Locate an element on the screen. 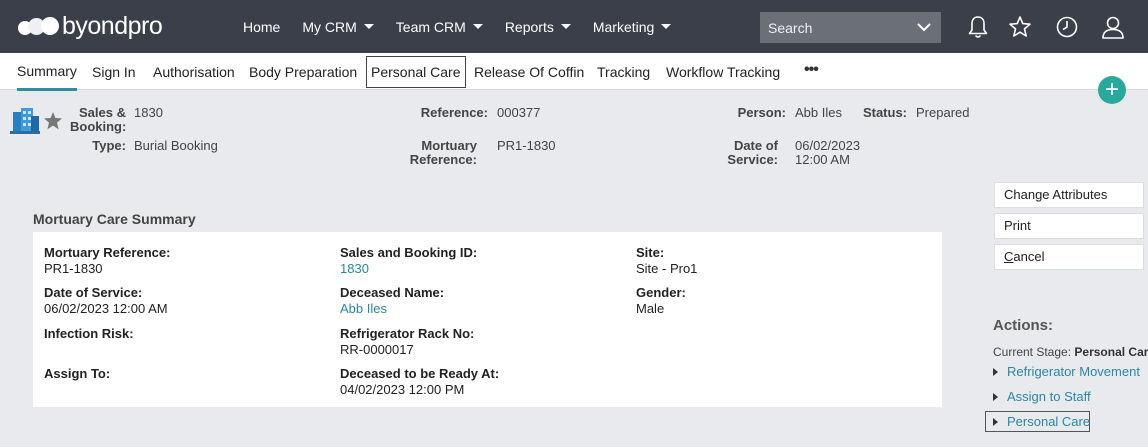 The width and height of the screenshot is (1148, 447). search-box is located at coordinates (850, 27).